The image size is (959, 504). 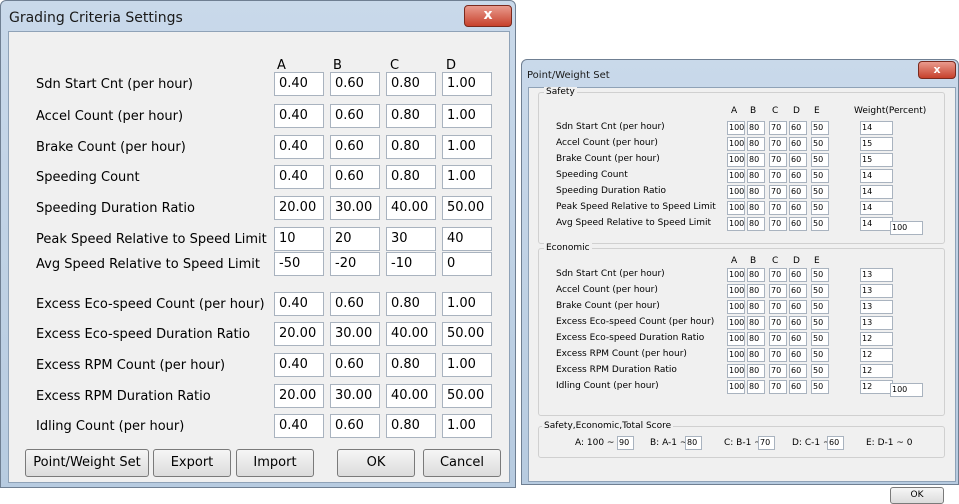 What do you see at coordinates (87, 463) in the screenshot?
I see `point-weight-set-button: Point/Weight Set` at bounding box center [87, 463].